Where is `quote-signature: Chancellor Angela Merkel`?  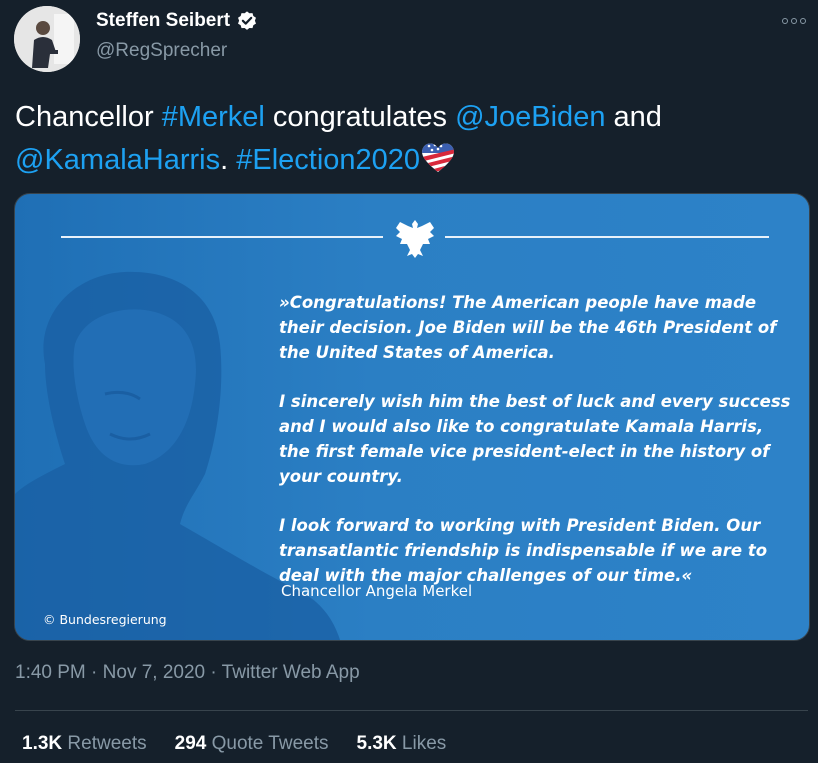
quote-signature: Chancellor Angela Merkel is located at coordinates (377, 591).